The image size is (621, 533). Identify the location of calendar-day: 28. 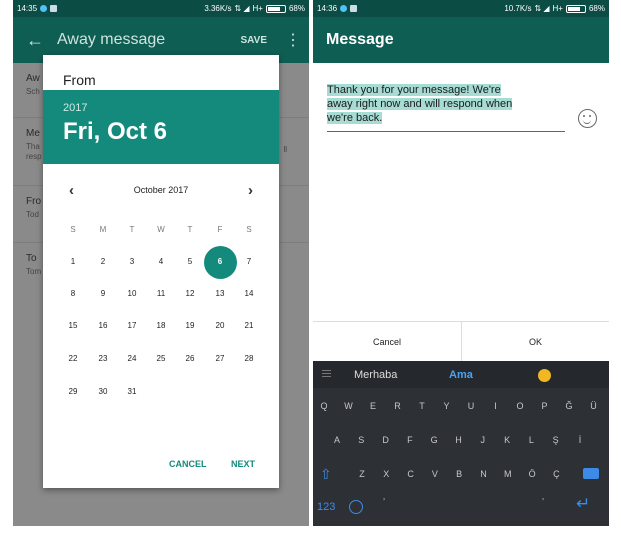
(249, 359).